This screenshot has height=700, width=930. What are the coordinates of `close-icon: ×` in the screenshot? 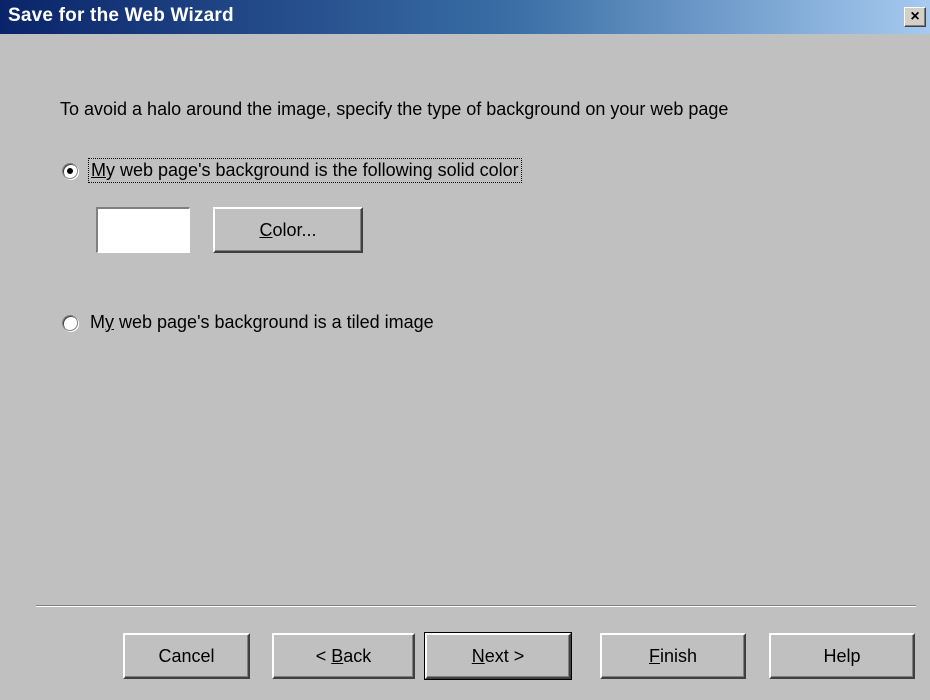 It's located at (915, 16).